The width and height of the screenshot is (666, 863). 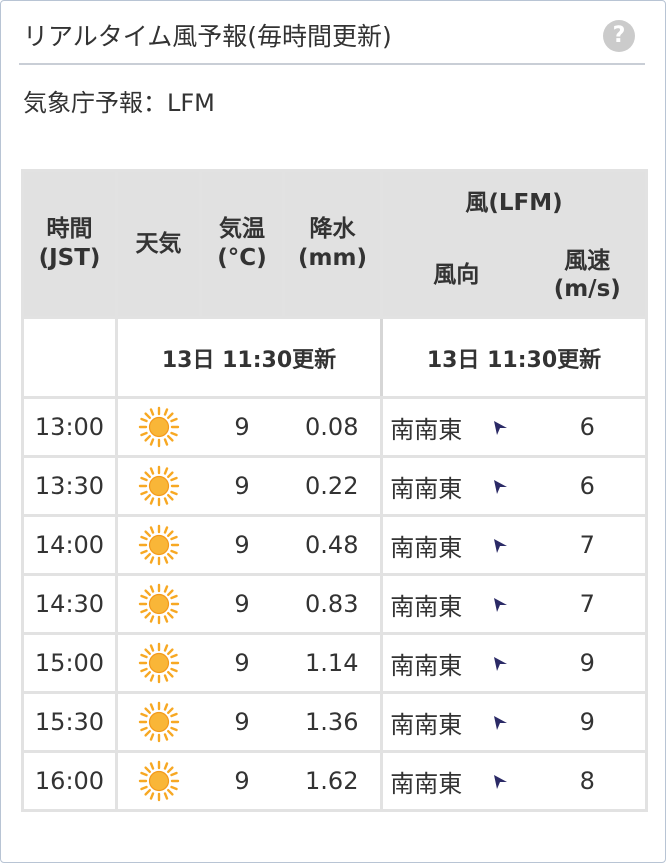 What do you see at coordinates (589, 276) in the screenshot?
I see `column-header-wind-speed: 風速 (m/s)` at bounding box center [589, 276].